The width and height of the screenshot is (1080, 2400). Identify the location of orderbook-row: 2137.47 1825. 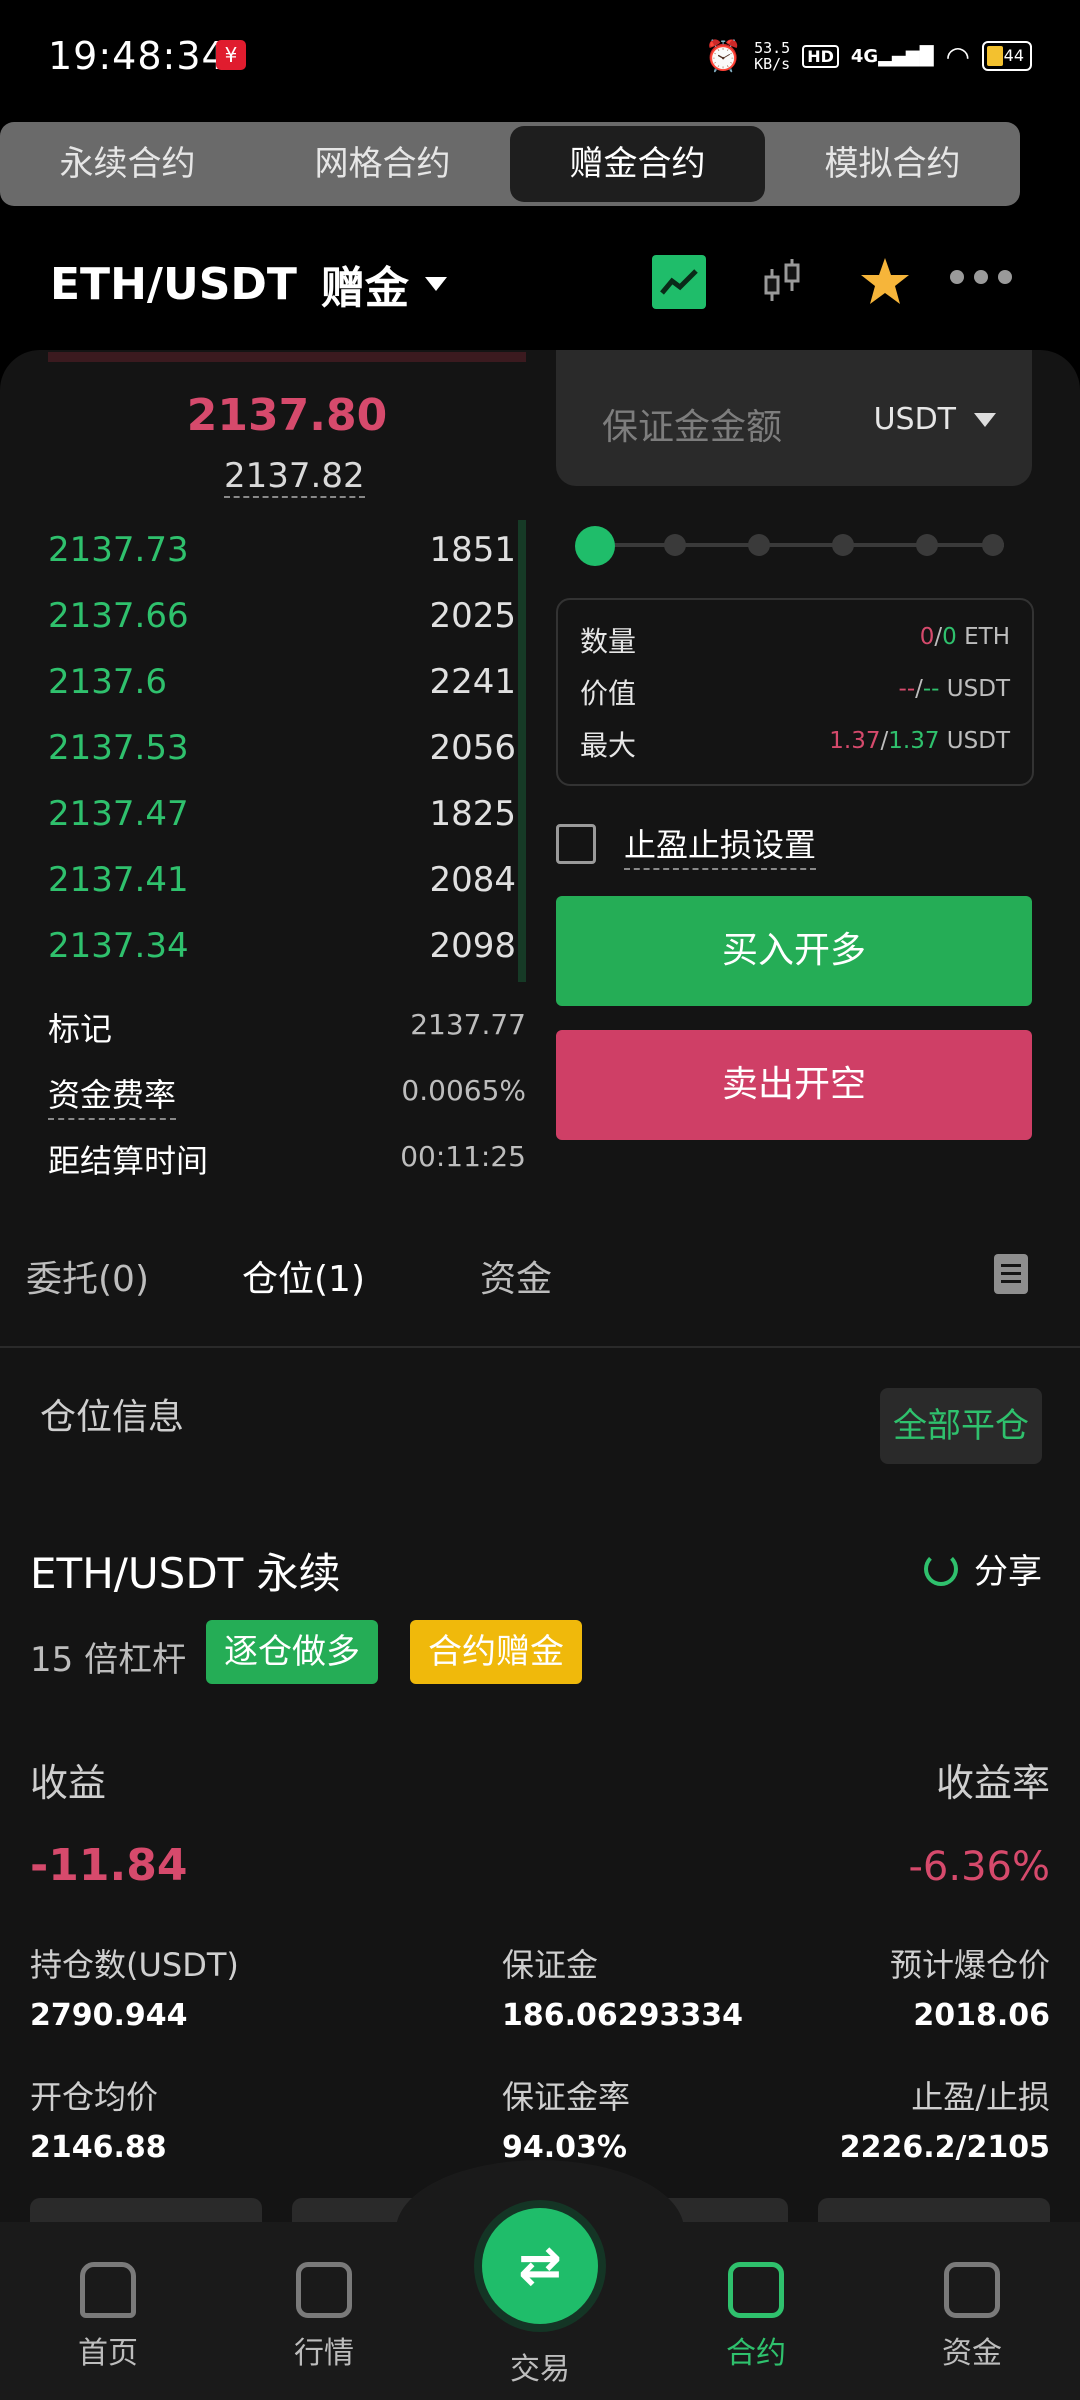
(287, 817).